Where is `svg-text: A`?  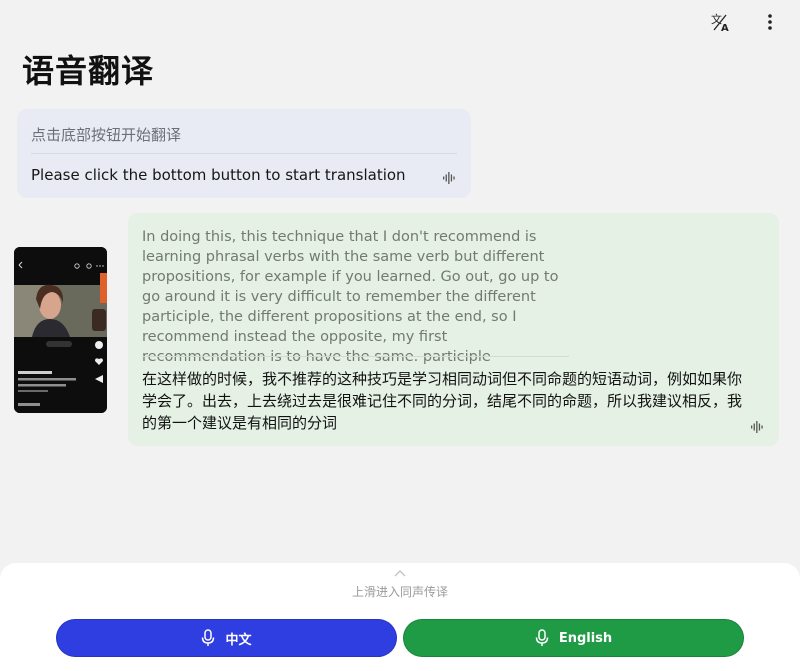
svg-text: A is located at coordinates (725, 27).